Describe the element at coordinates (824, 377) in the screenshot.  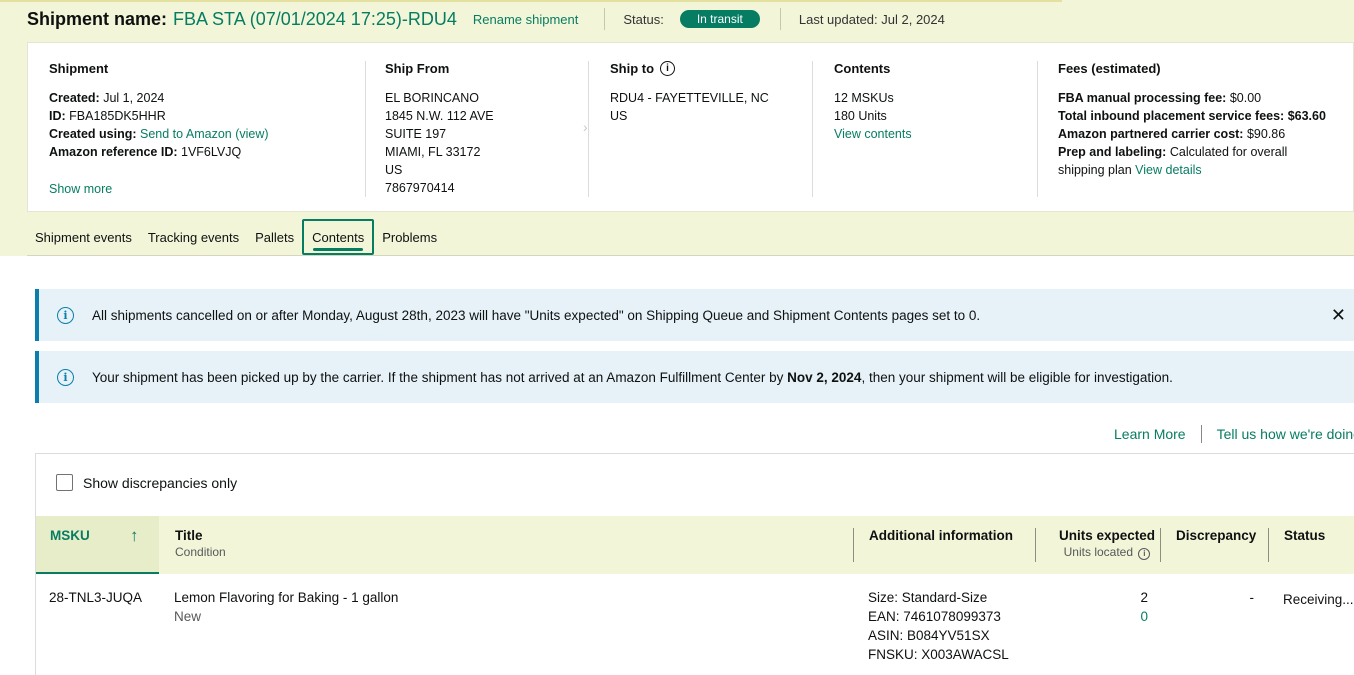
I see `pickup-deadline: Nov 2, 2024` at that location.